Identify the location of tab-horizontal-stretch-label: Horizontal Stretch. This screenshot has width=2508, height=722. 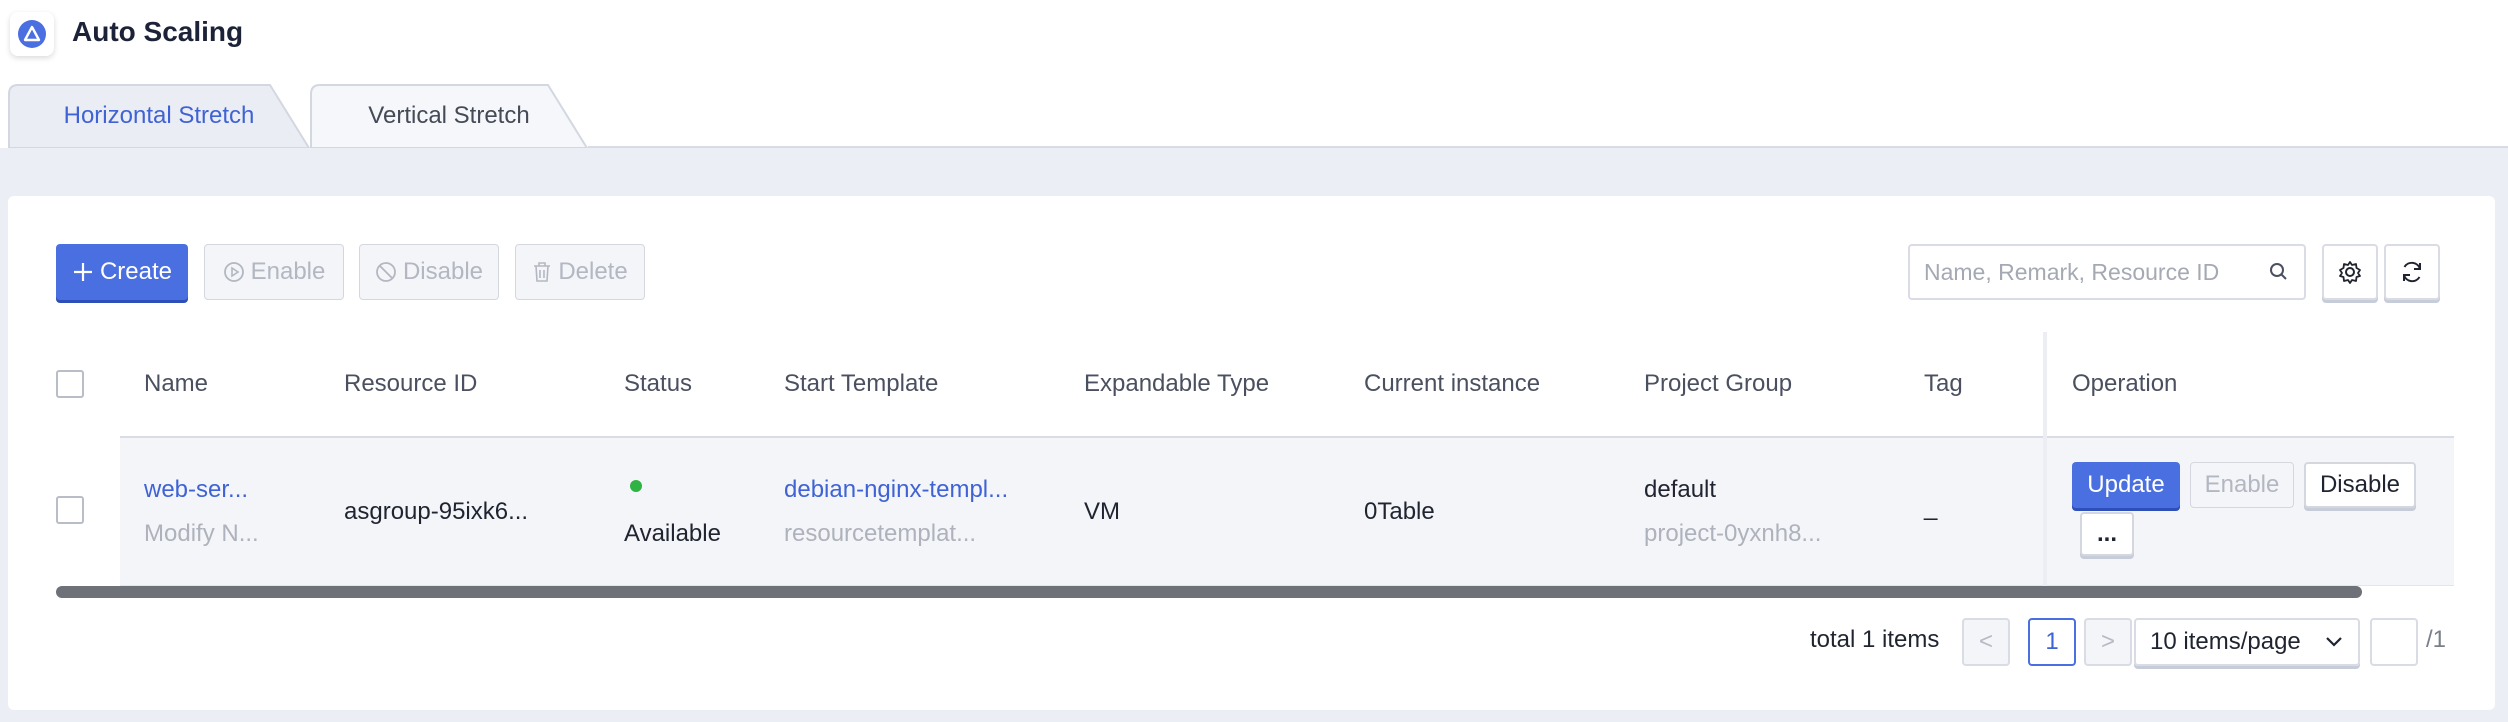
(159, 115).